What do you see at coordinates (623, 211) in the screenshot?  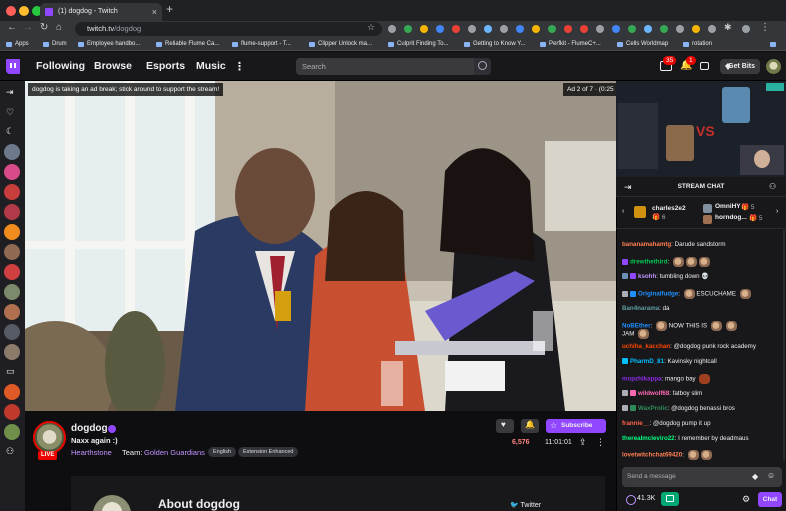 I see `chevron-left-icon: ‹` at bounding box center [623, 211].